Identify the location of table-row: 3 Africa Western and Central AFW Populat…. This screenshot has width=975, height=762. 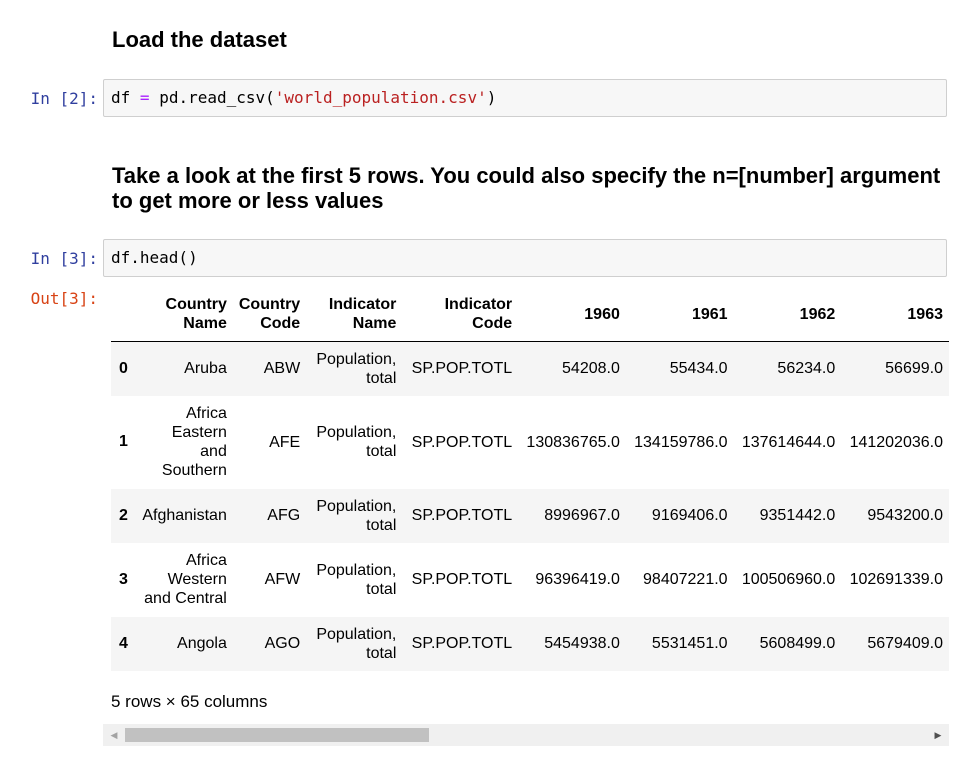
(530, 579).